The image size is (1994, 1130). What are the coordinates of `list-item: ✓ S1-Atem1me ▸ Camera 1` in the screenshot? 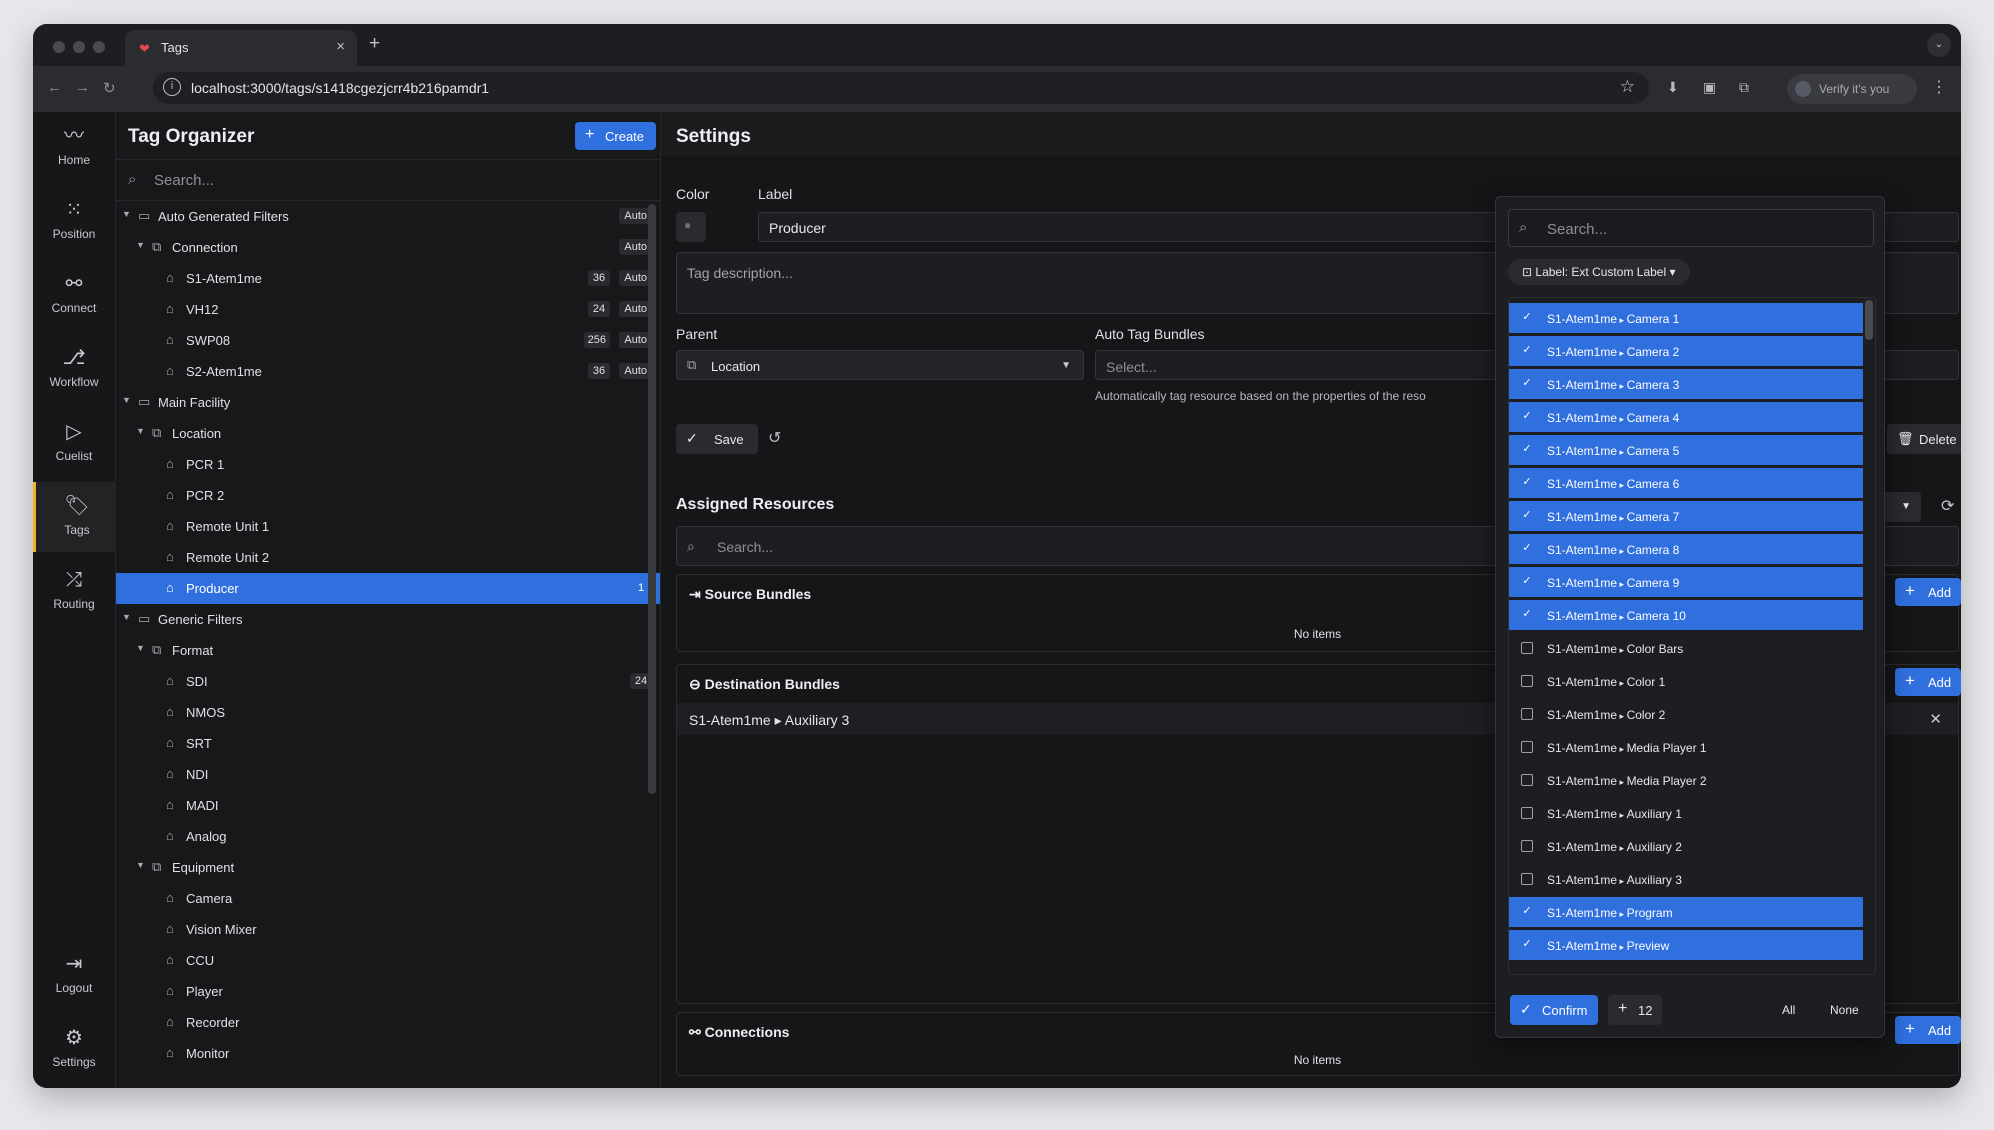 It's located at (1686, 318).